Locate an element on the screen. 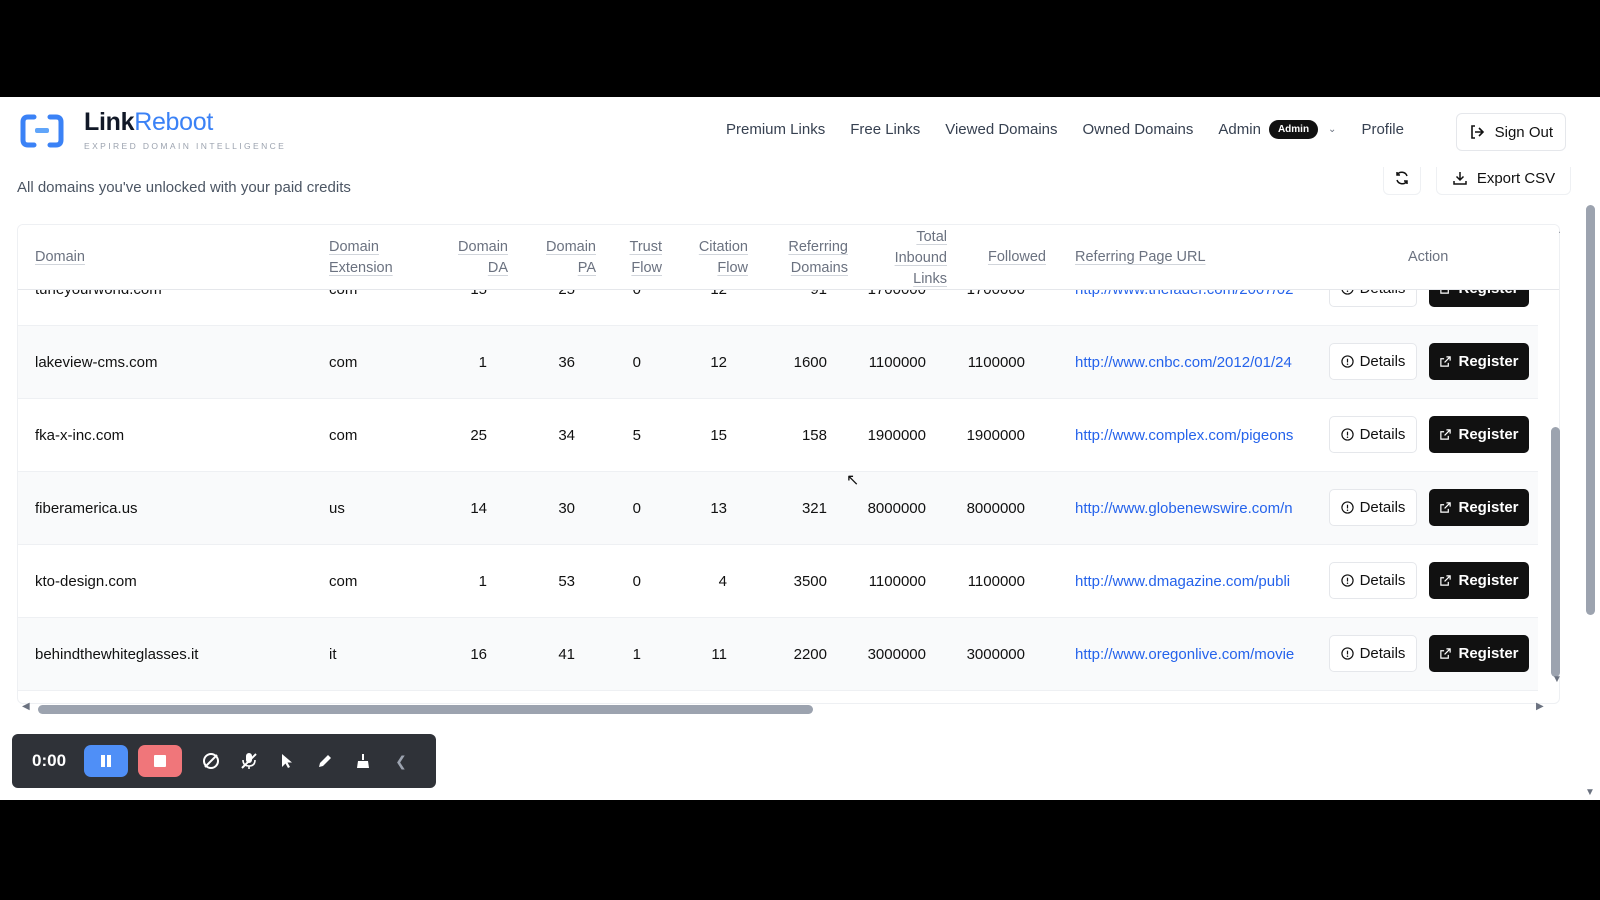 The image size is (1600, 900). download-icon is located at coordinates (1460, 178).